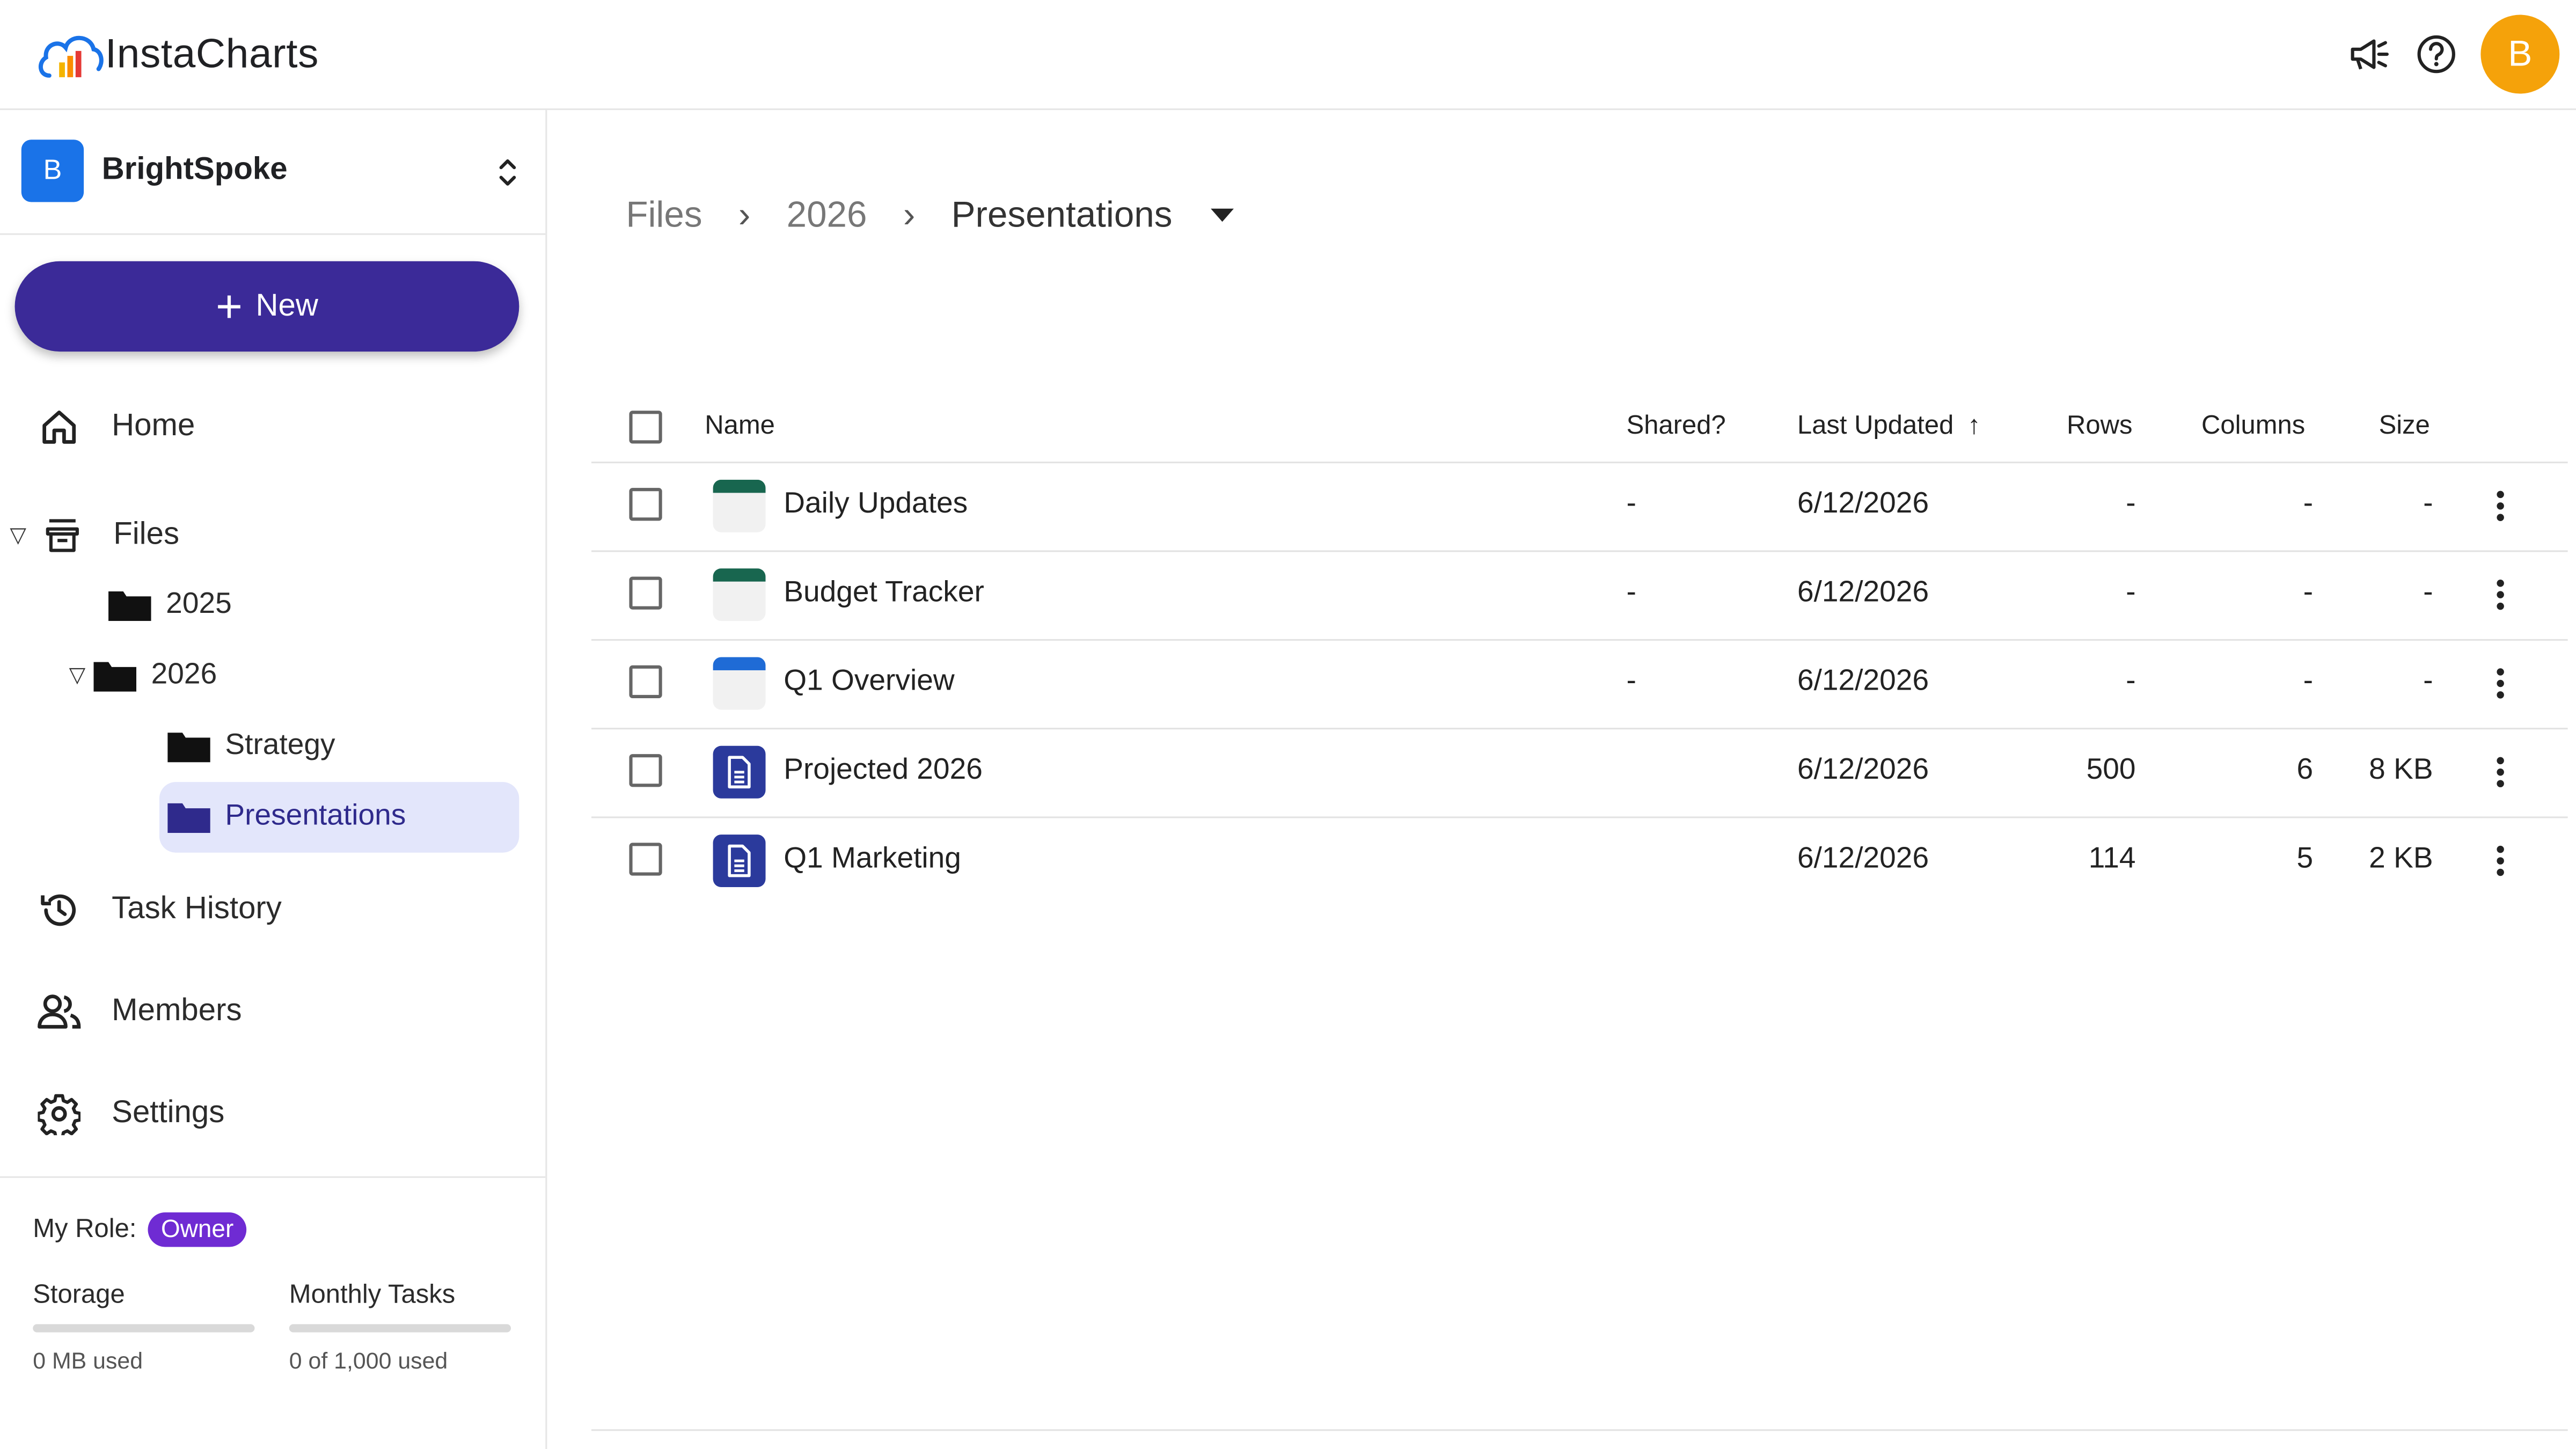 Image resolution: width=2576 pixels, height=1449 pixels. What do you see at coordinates (286, 305) in the screenshot?
I see `new-button-label: New` at bounding box center [286, 305].